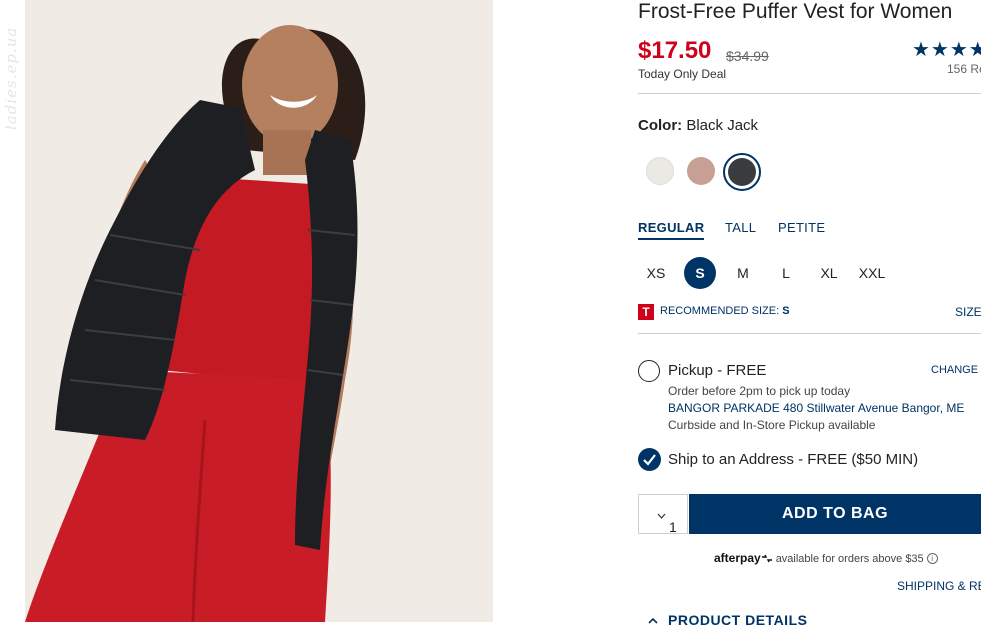  What do you see at coordinates (786, 273) in the screenshot?
I see `size-option-l: L` at bounding box center [786, 273].